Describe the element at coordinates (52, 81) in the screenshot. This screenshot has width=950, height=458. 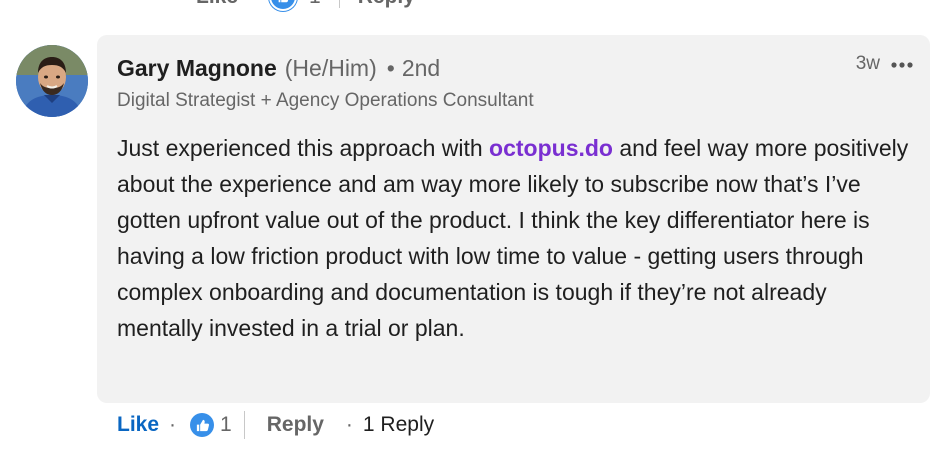
I see `avatar` at that location.